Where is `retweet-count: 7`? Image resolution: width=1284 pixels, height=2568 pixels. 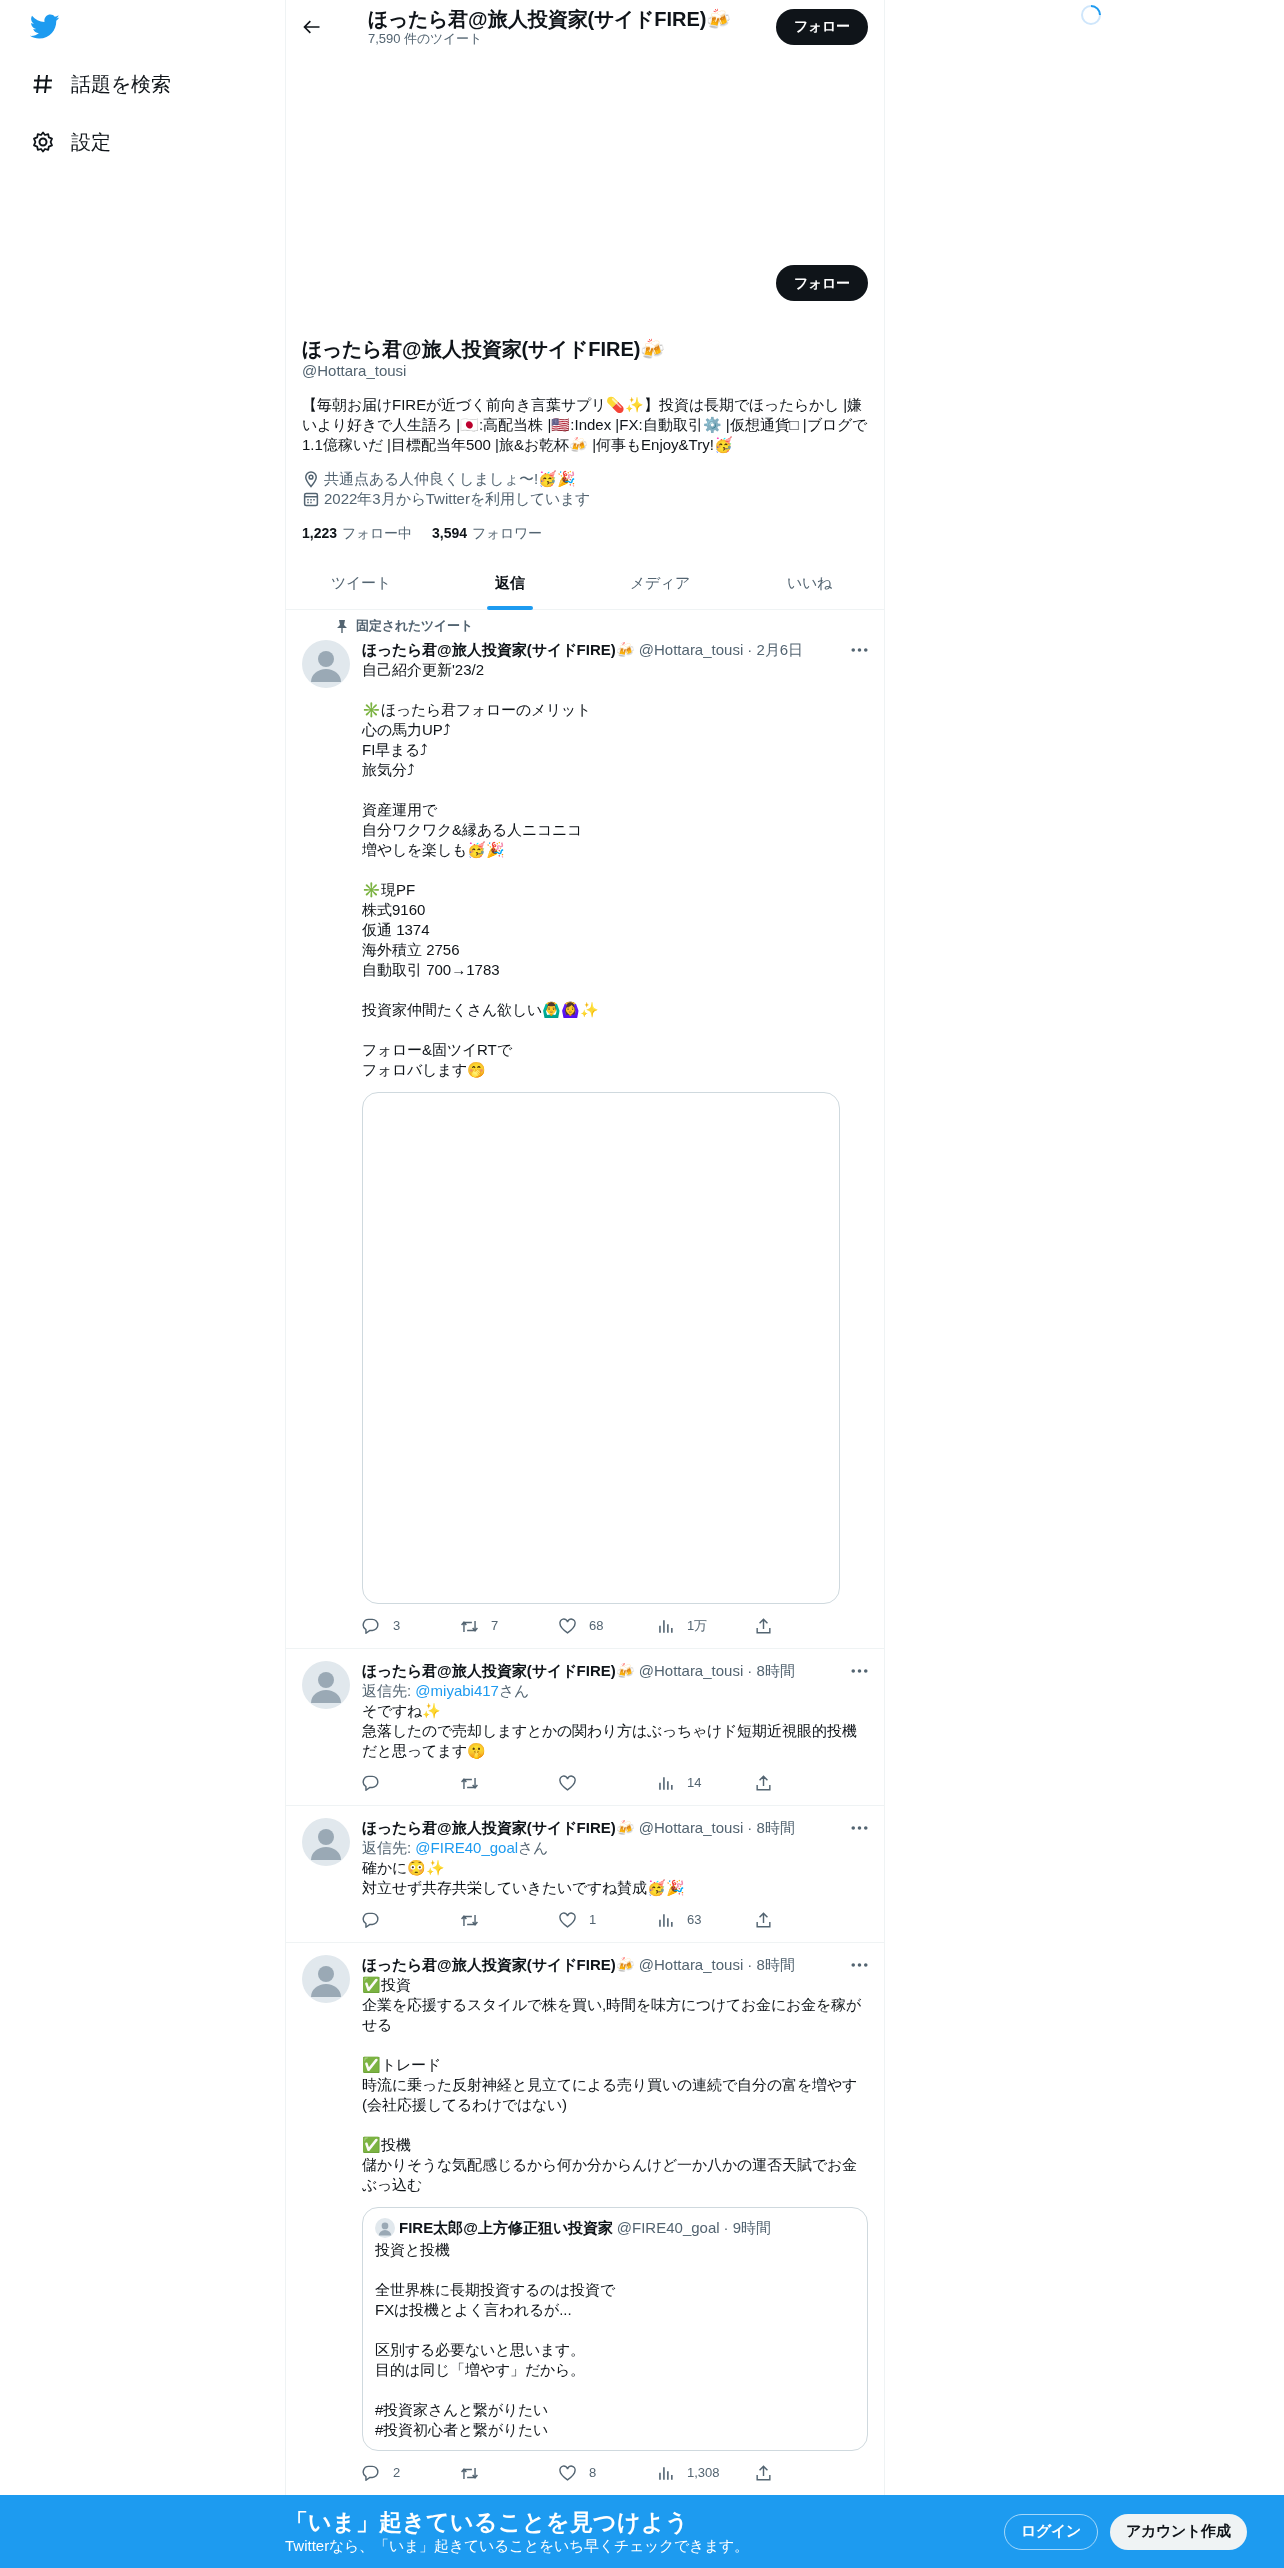 retweet-count: 7 is located at coordinates (495, 1626).